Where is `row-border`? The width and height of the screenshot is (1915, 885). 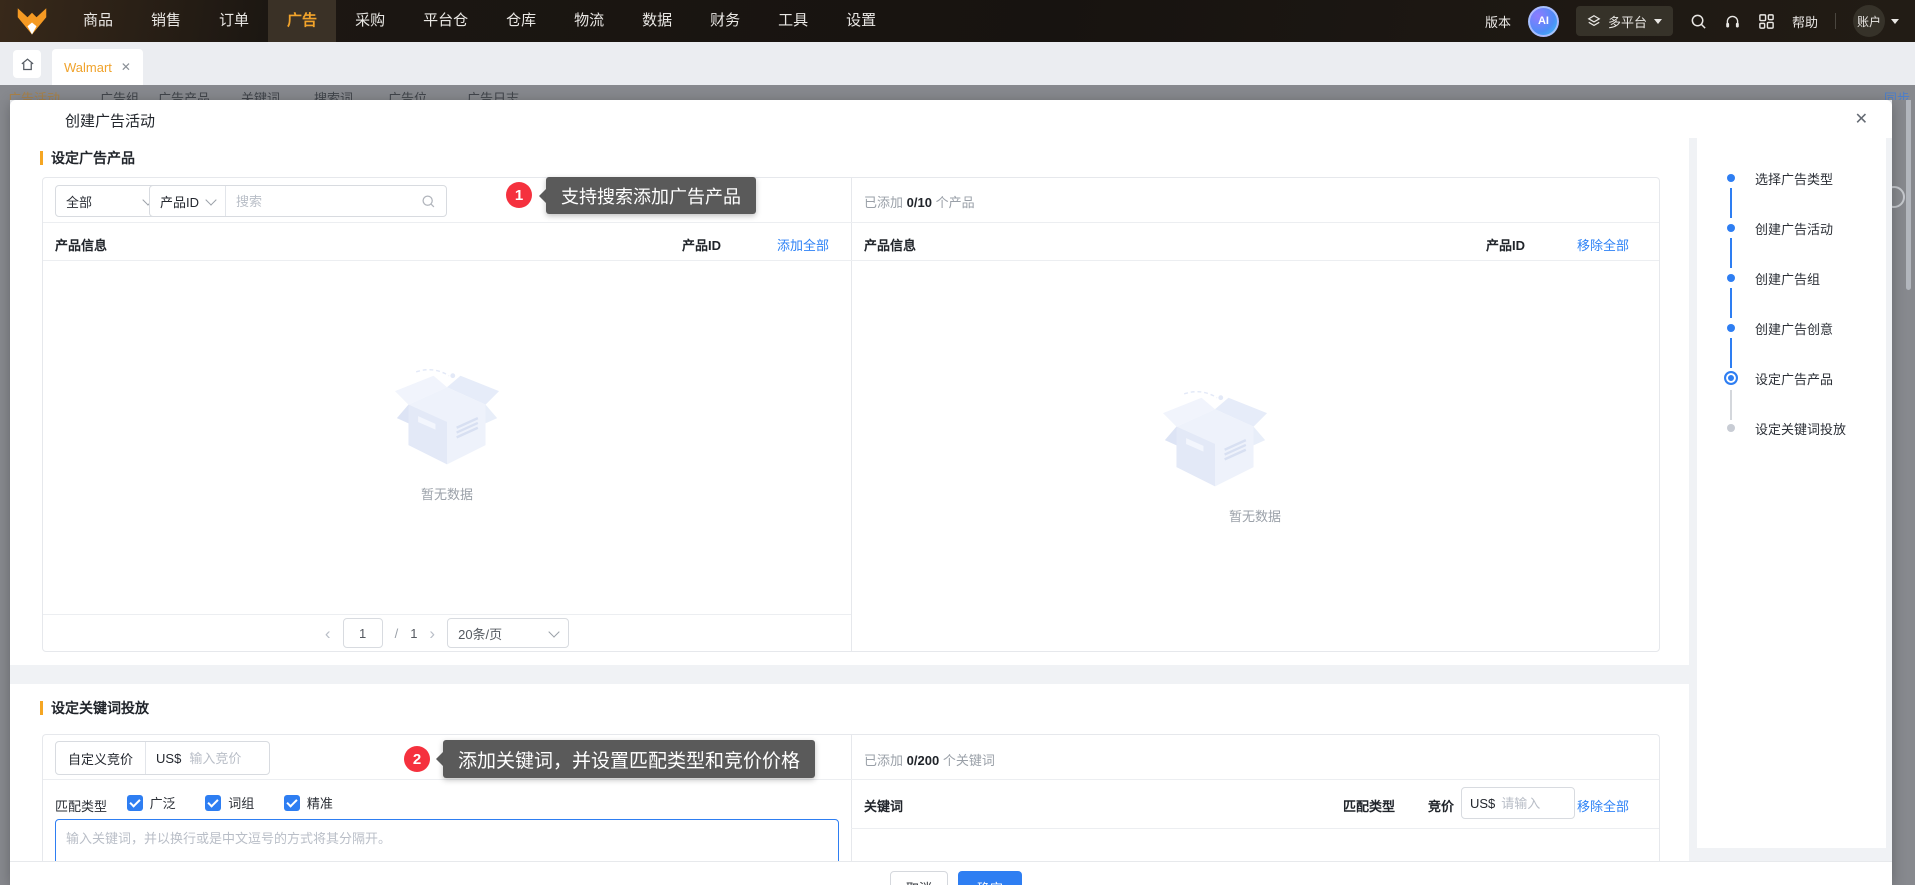 row-border is located at coordinates (851, 260).